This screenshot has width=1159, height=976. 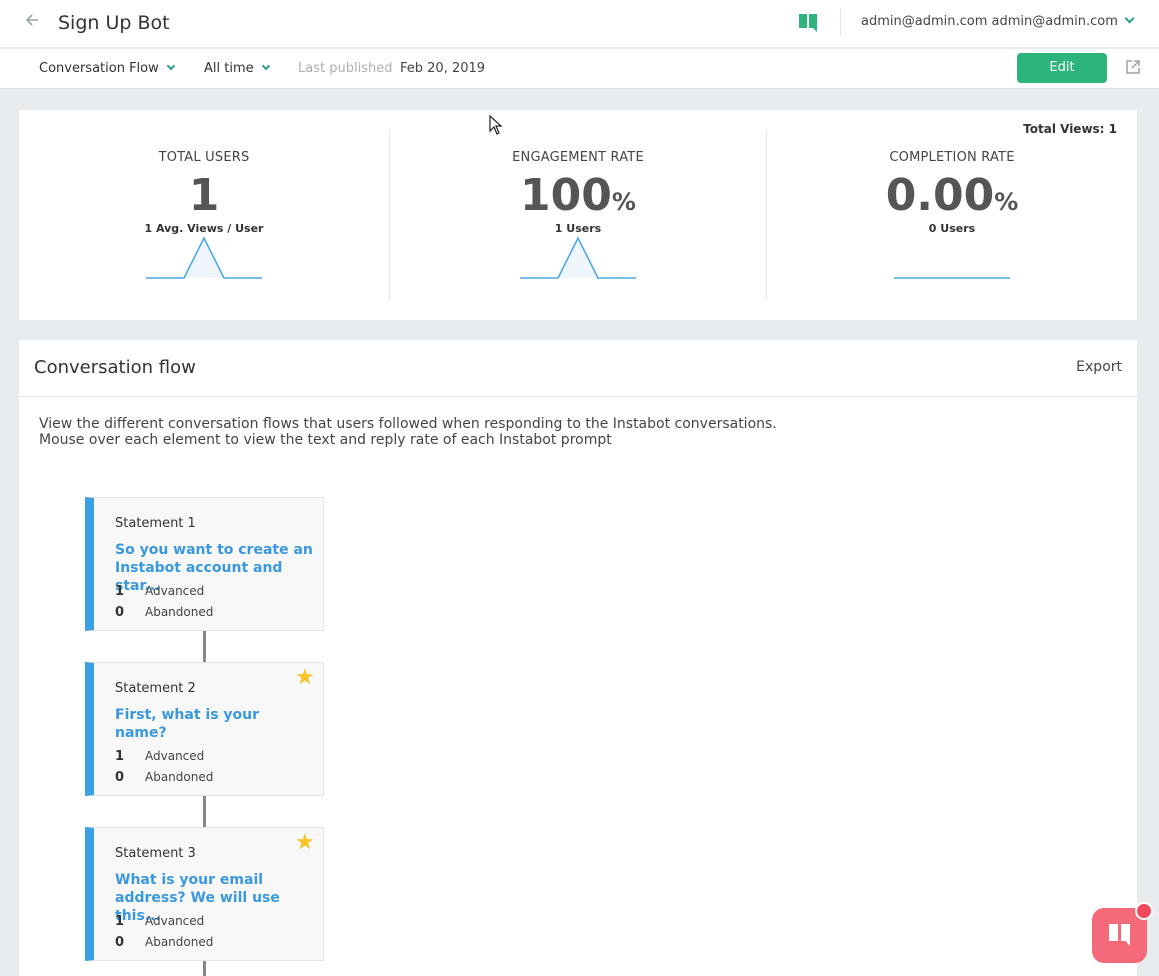 I want to click on instabot-logo-icon, so click(x=809, y=23).